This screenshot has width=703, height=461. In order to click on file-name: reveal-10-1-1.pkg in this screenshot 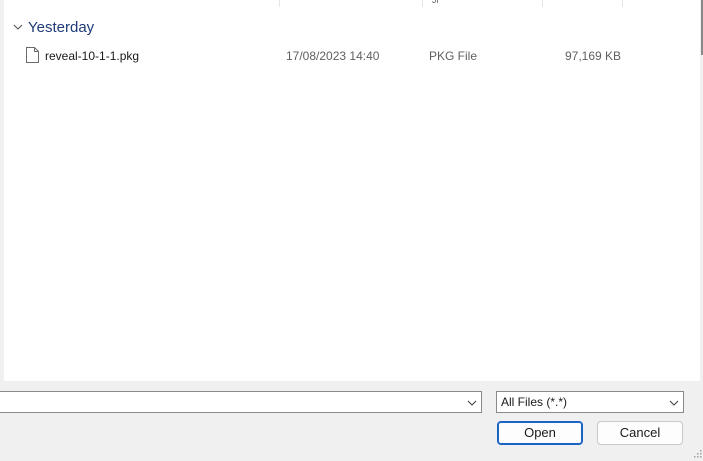, I will do `click(92, 56)`.